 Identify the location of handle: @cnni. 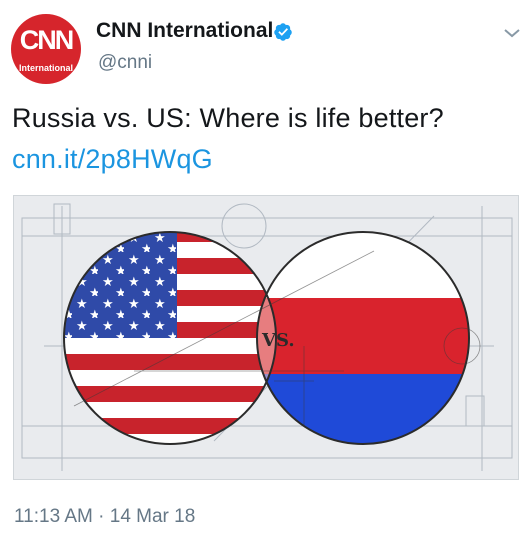
(125, 63).